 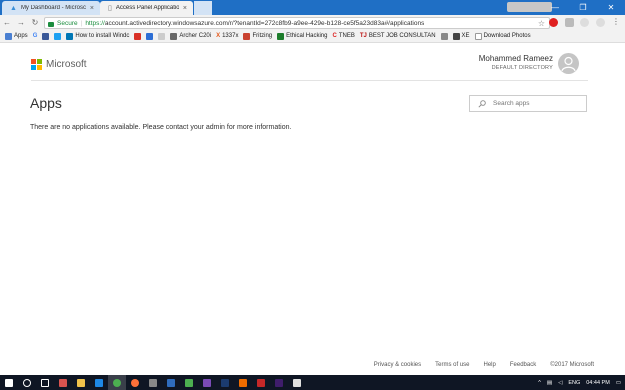 What do you see at coordinates (598, 383) in the screenshot?
I see `clock: 04:44 PM` at bounding box center [598, 383].